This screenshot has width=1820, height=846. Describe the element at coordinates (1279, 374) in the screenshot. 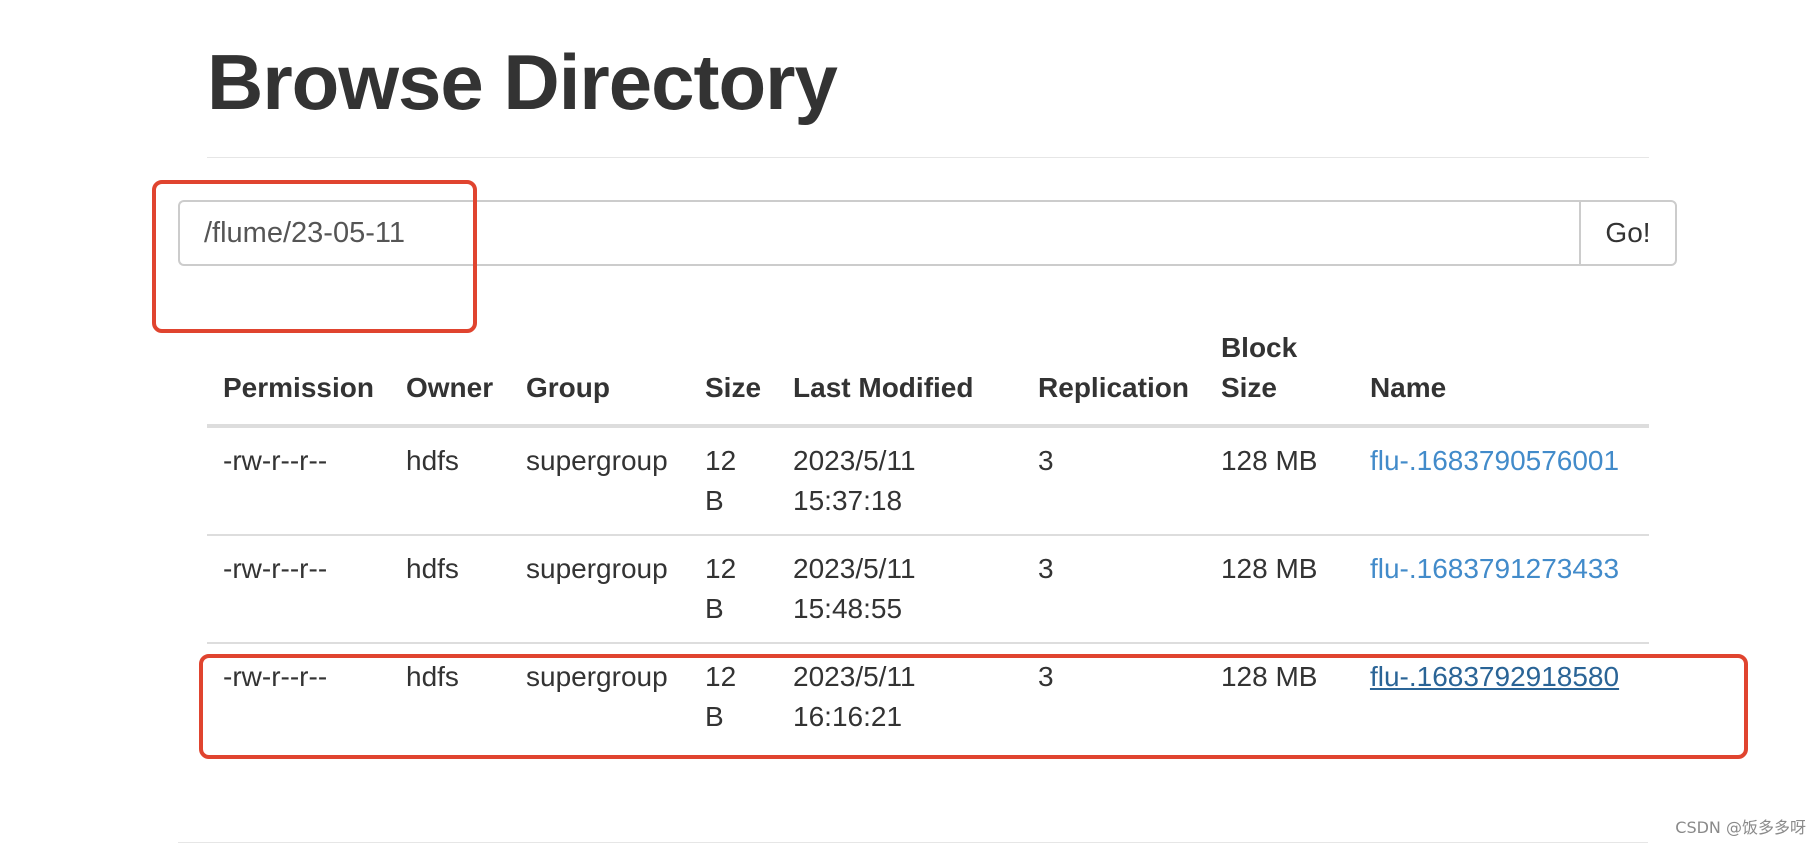

I see `header-block-size: Block Size` at that location.